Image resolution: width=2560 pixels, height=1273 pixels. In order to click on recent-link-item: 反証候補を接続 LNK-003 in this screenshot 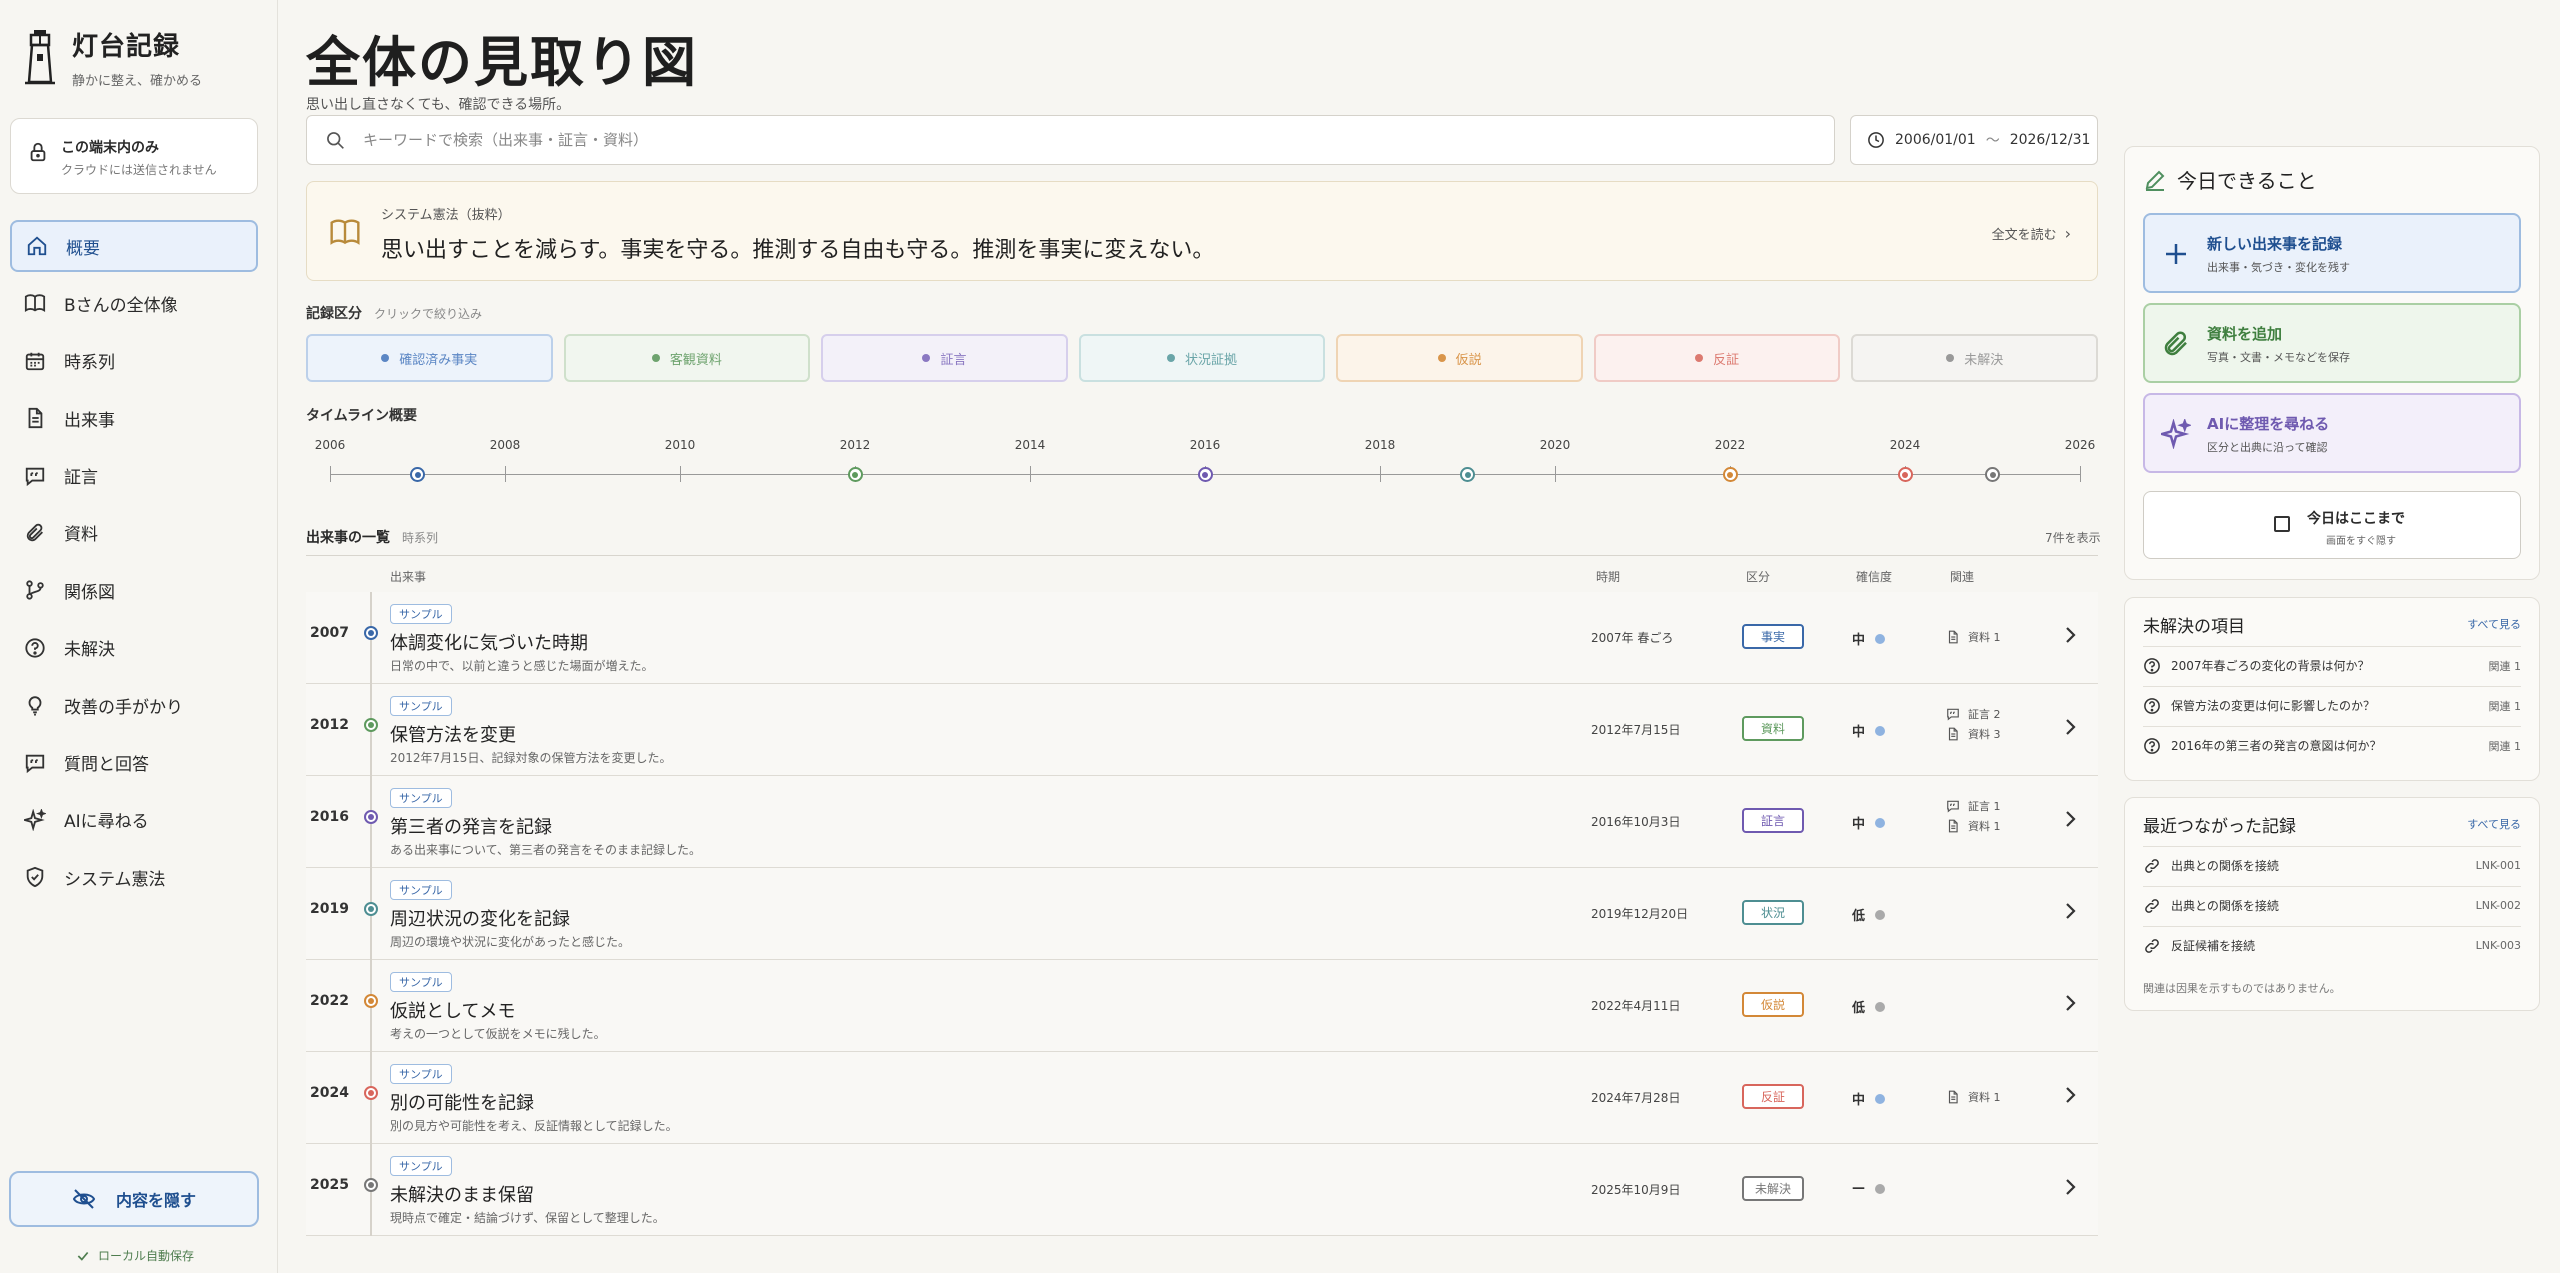, I will do `click(2332, 945)`.